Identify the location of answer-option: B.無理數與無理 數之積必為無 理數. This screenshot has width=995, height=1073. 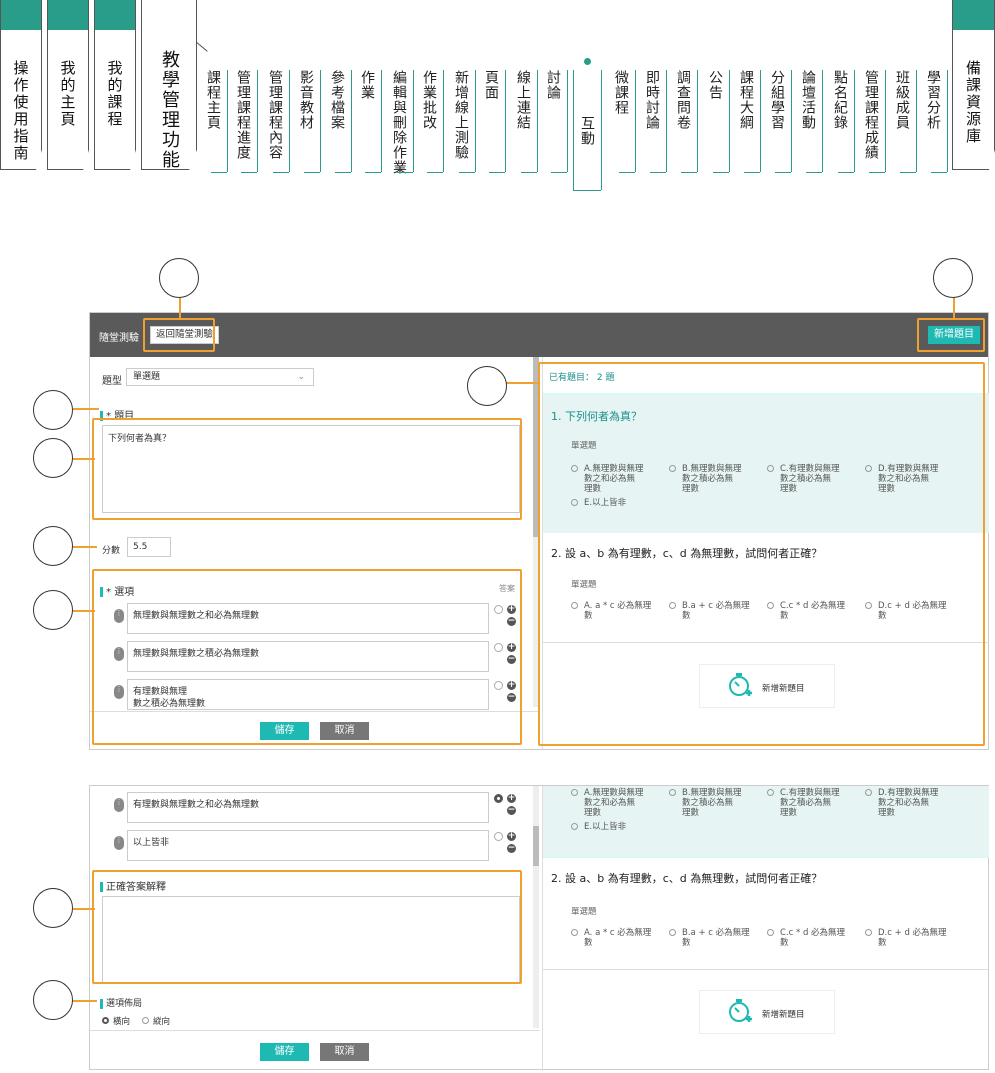
(705, 803).